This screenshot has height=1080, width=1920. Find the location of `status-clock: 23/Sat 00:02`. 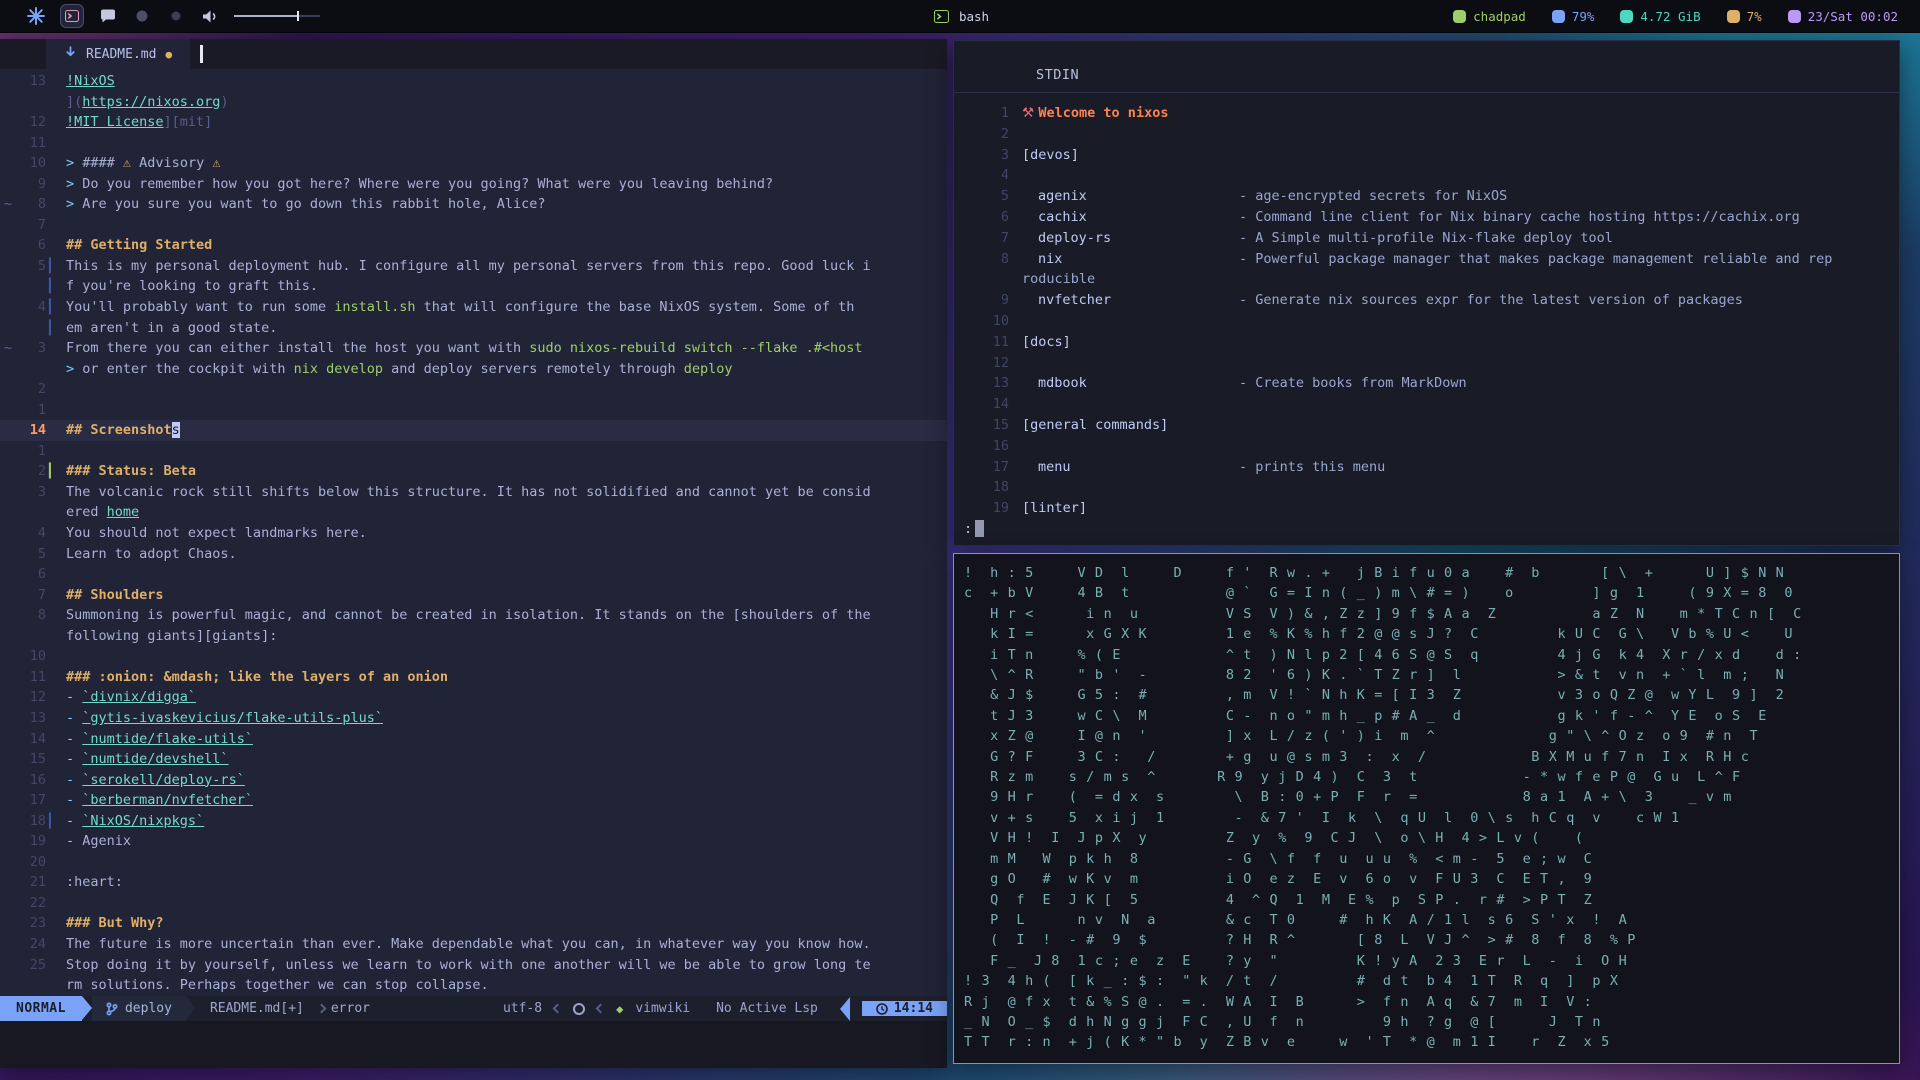

status-clock: 23/Sat 00:02 is located at coordinates (1842, 16).